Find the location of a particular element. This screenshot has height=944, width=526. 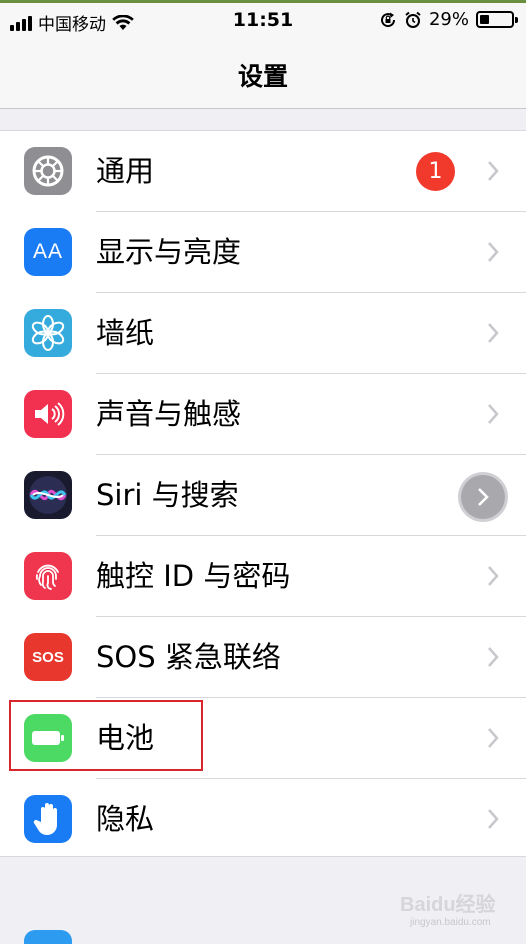

battery-fill is located at coordinates (484, 19).